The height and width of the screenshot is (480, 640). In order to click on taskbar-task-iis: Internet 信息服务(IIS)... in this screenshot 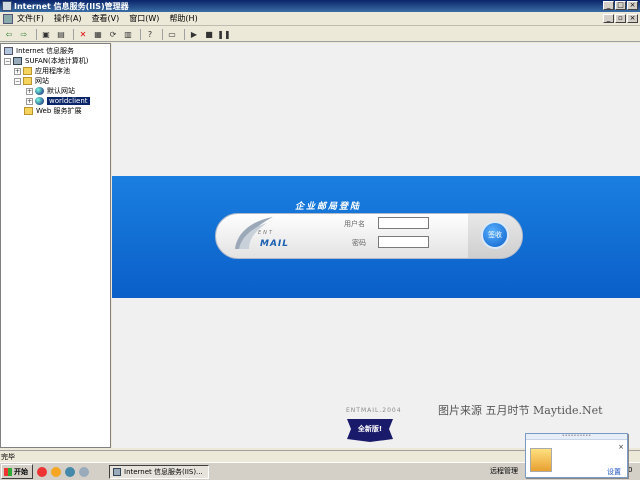, I will do `click(159, 472)`.